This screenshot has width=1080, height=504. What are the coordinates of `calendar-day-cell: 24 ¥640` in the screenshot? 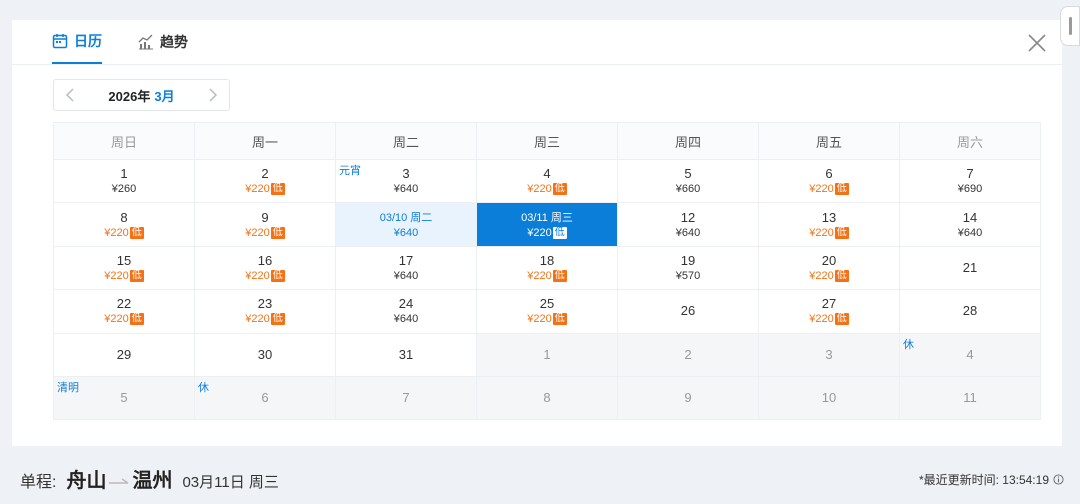 It's located at (406, 311).